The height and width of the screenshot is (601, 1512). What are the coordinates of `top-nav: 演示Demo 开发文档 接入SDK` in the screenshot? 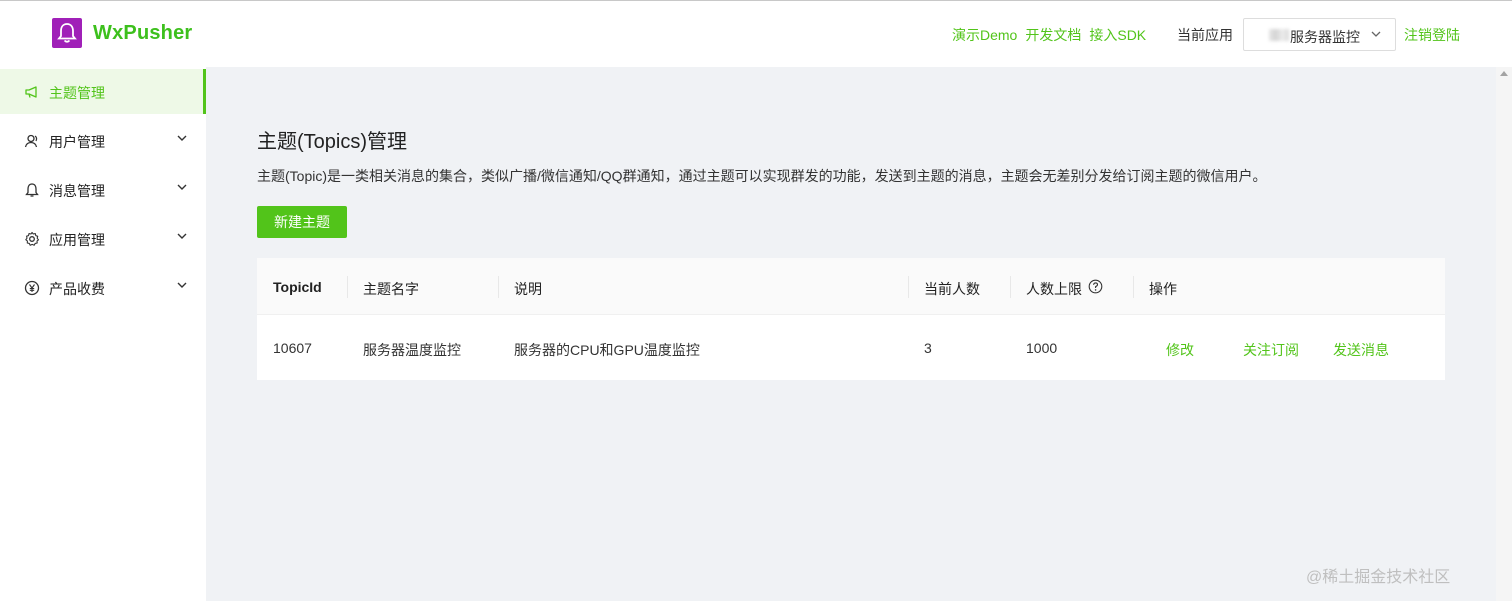 It's located at (1049, 35).